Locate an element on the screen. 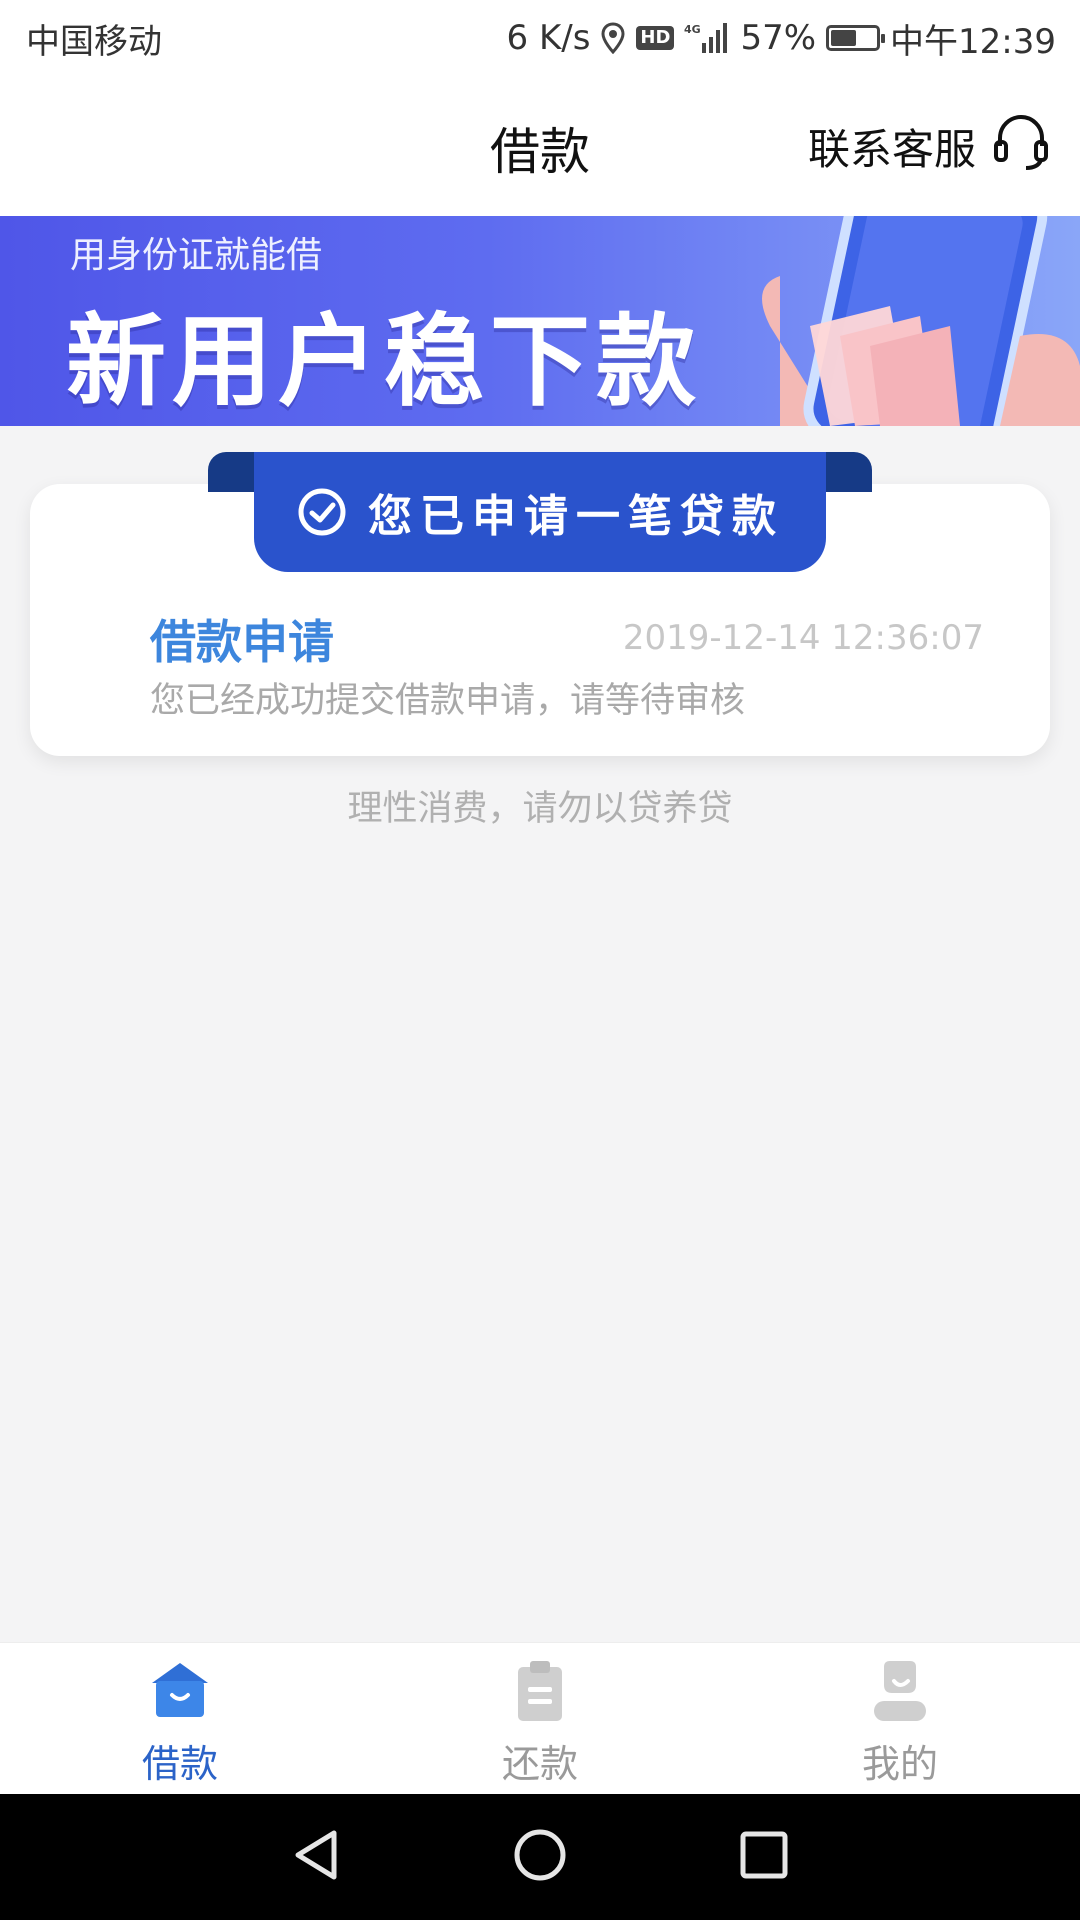 Image resolution: width=1080 pixels, height=1920 pixels. phone-illustration is located at coordinates (921, 321).